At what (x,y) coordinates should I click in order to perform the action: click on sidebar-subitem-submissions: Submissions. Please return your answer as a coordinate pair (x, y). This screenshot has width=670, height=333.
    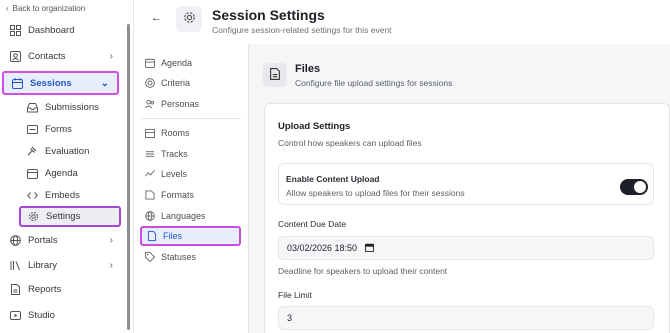
    Looking at the image, I should click on (73, 107).